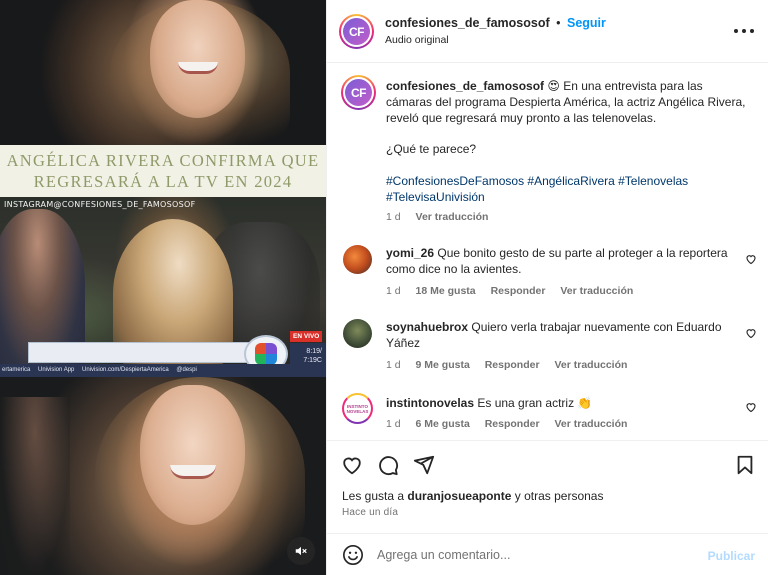 The height and width of the screenshot is (575, 768). What do you see at coordinates (537, 555) in the screenshot?
I see `comment-input` at bounding box center [537, 555].